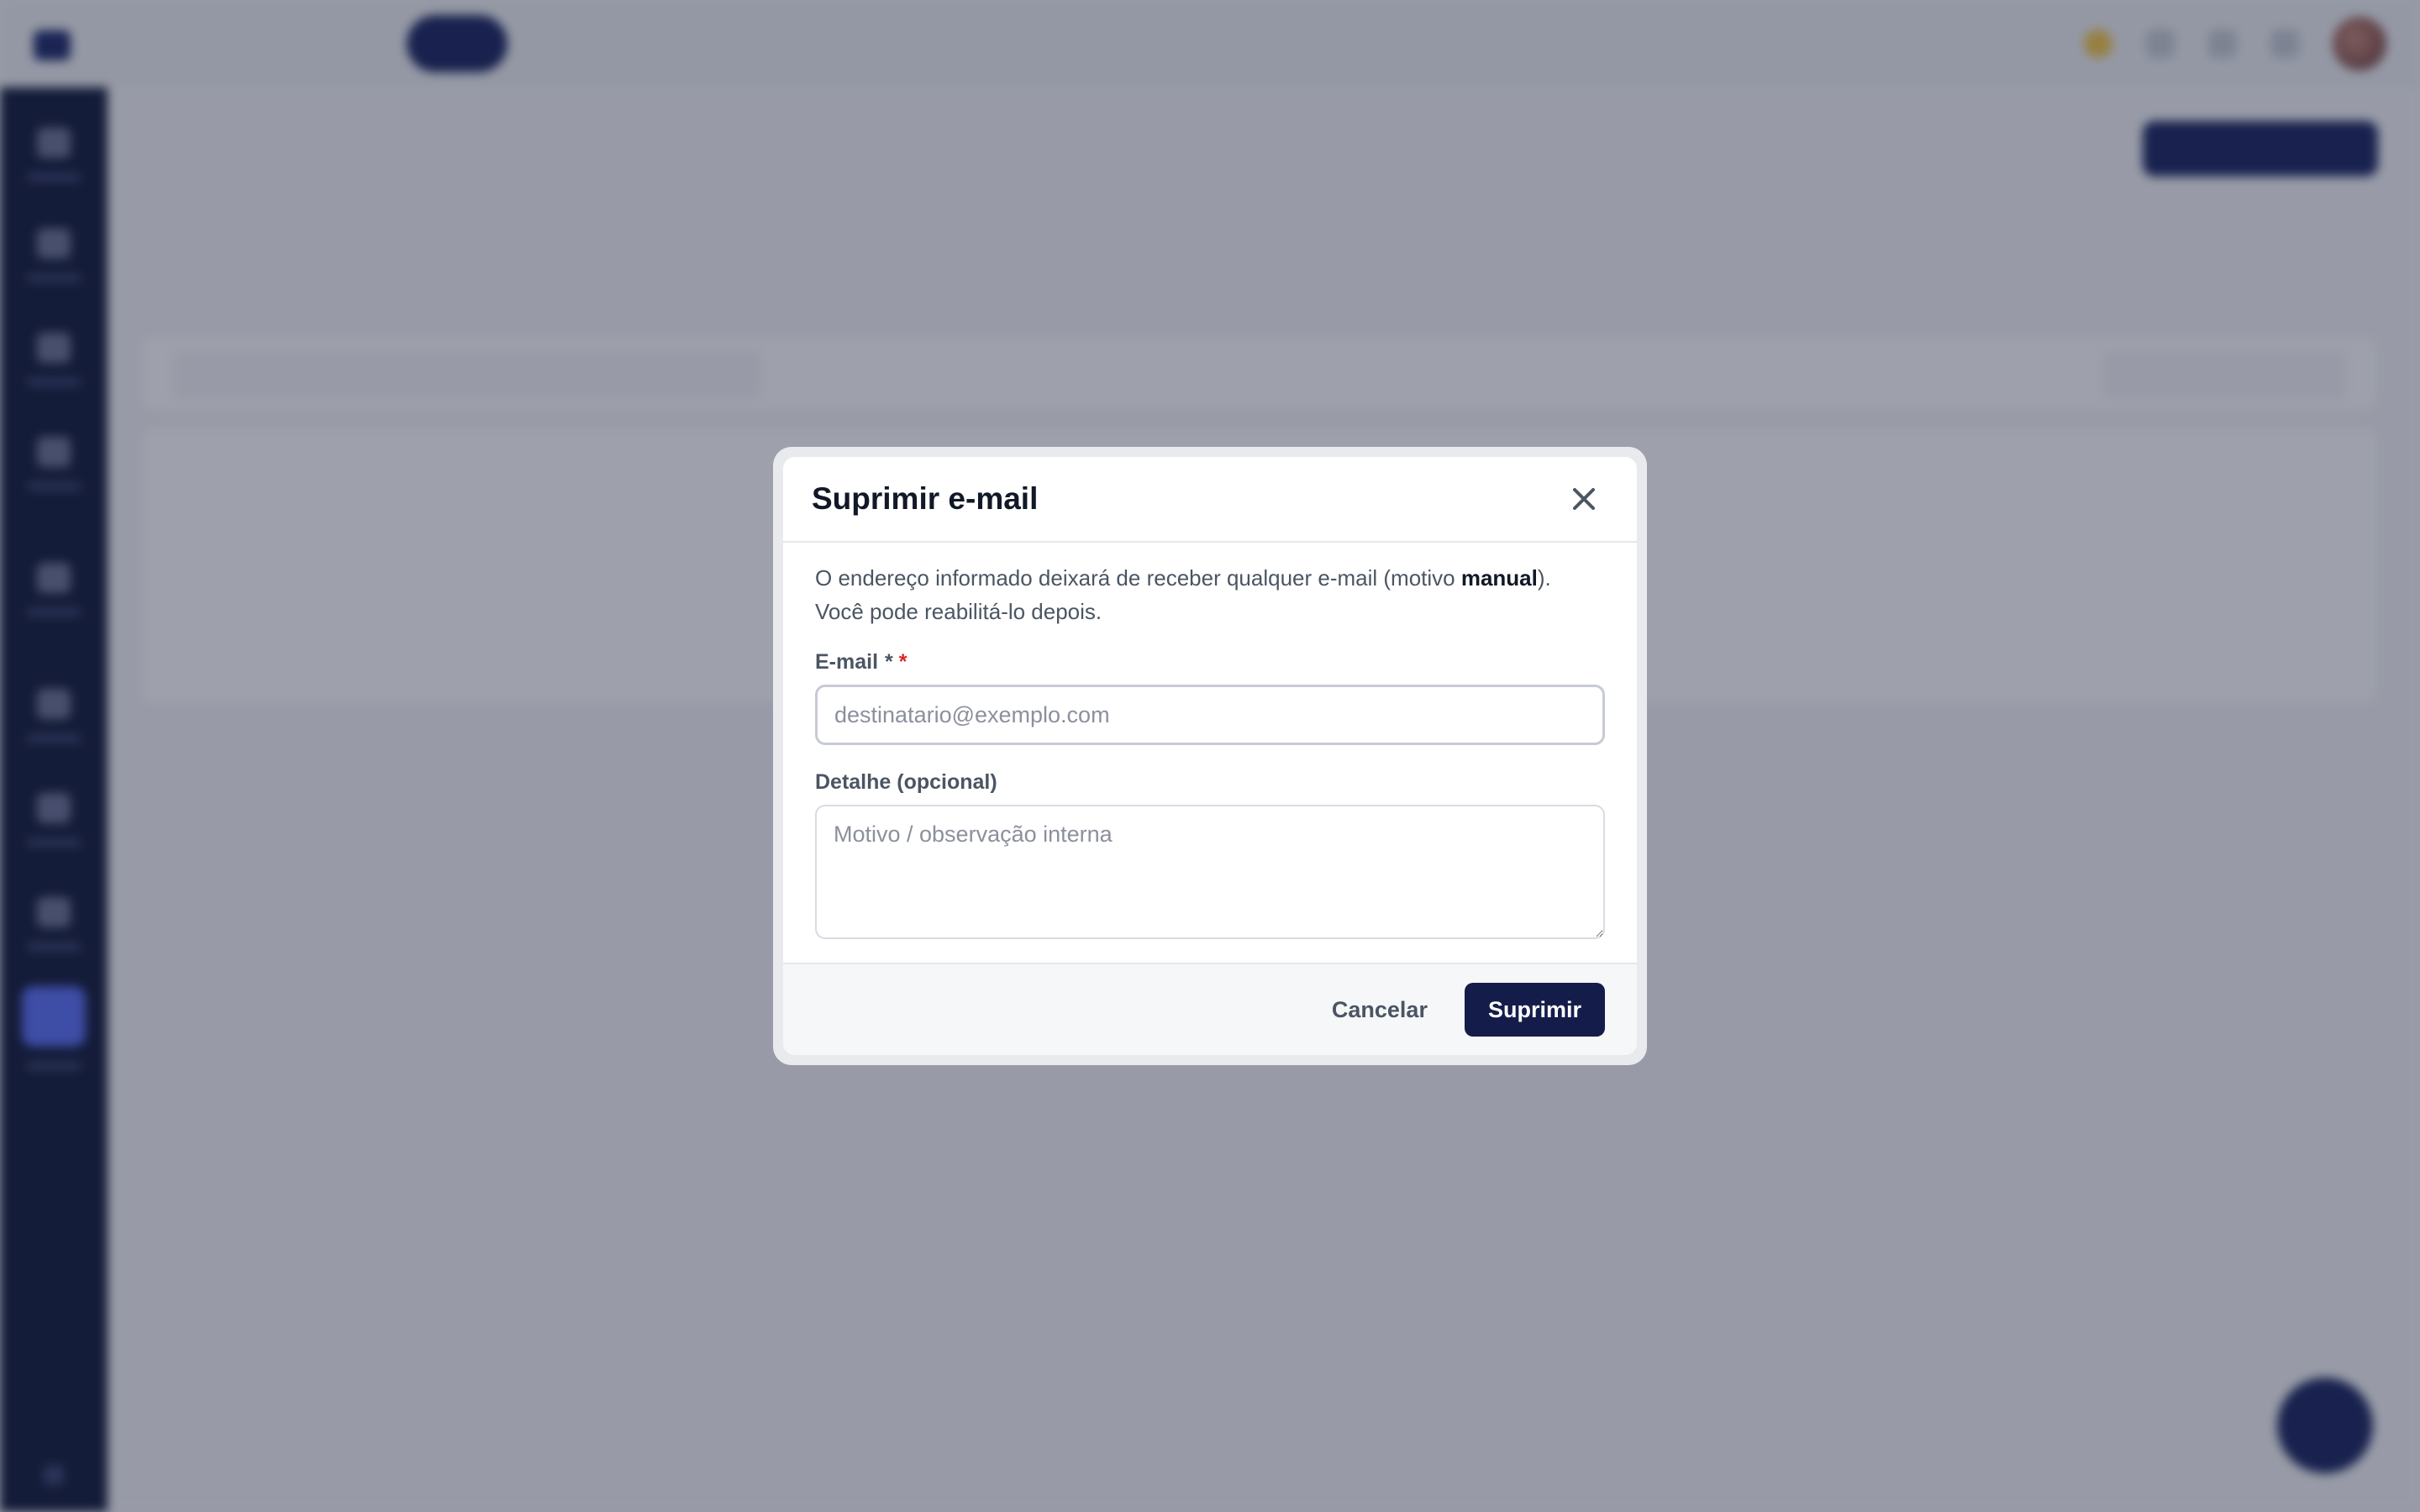 This screenshot has width=2420, height=1512. Describe the element at coordinates (926, 498) in the screenshot. I see `modal-title: Suprimir e-mail` at that location.